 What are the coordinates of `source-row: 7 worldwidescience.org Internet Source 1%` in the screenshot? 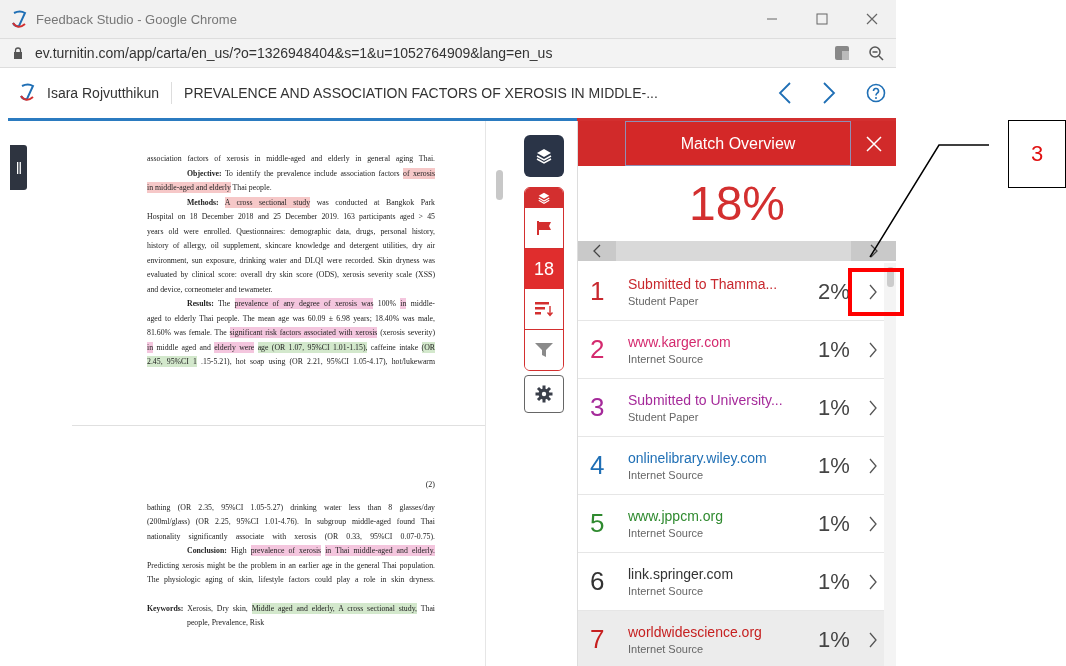 It's located at (731, 638).